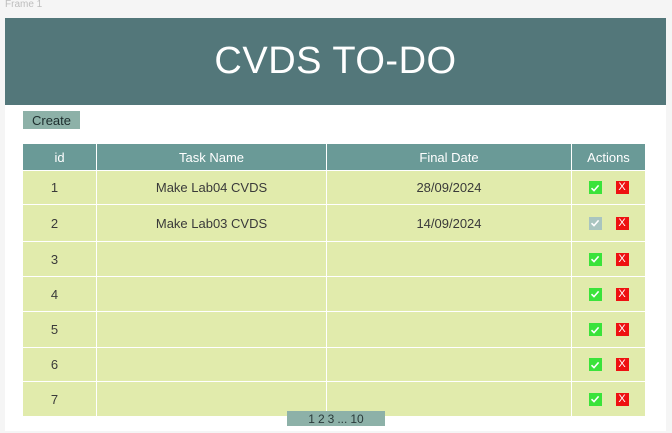  I want to click on task-name: Make Lab03 CVDS, so click(211, 223).